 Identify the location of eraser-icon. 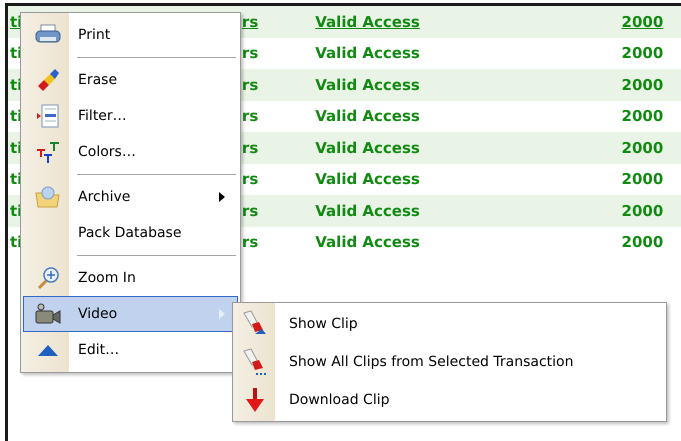
(48, 80).